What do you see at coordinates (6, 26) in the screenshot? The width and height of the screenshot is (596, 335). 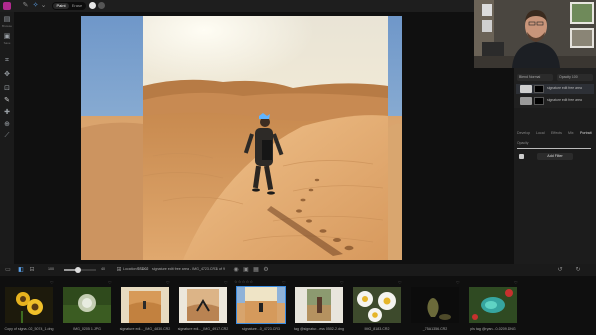 I see `browse-label: Browse` at bounding box center [6, 26].